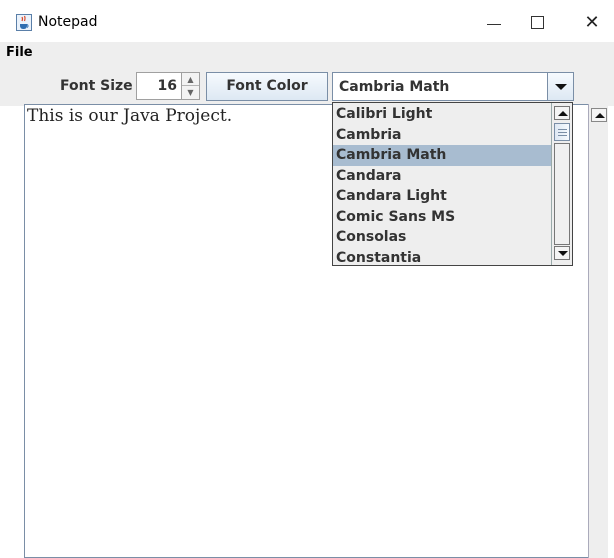  What do you see at coordinates (307, 53) in the screenshot?
I see `menu-bar: File` at bounding box center [307, 53].